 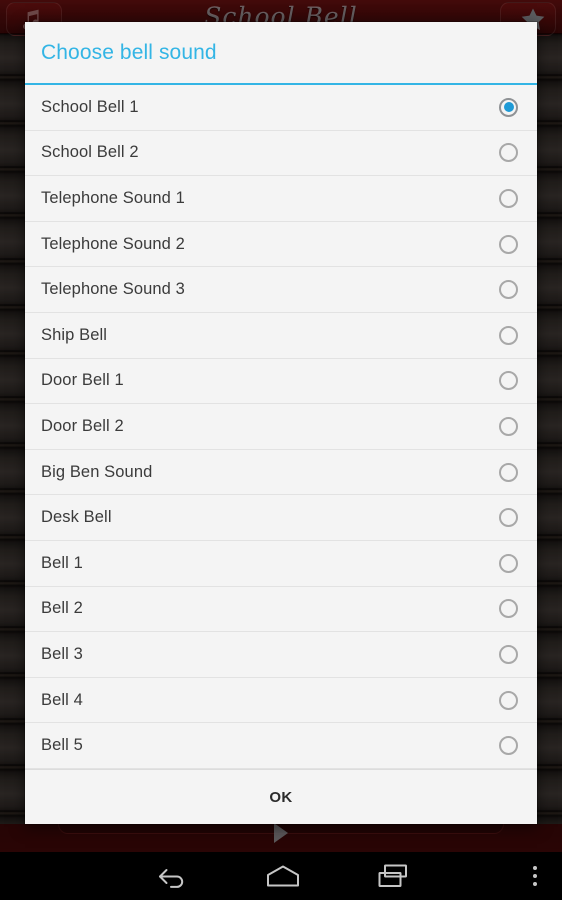 I want to click on list-item-label: Telephone Sound 1, so click(x=113, y=197).